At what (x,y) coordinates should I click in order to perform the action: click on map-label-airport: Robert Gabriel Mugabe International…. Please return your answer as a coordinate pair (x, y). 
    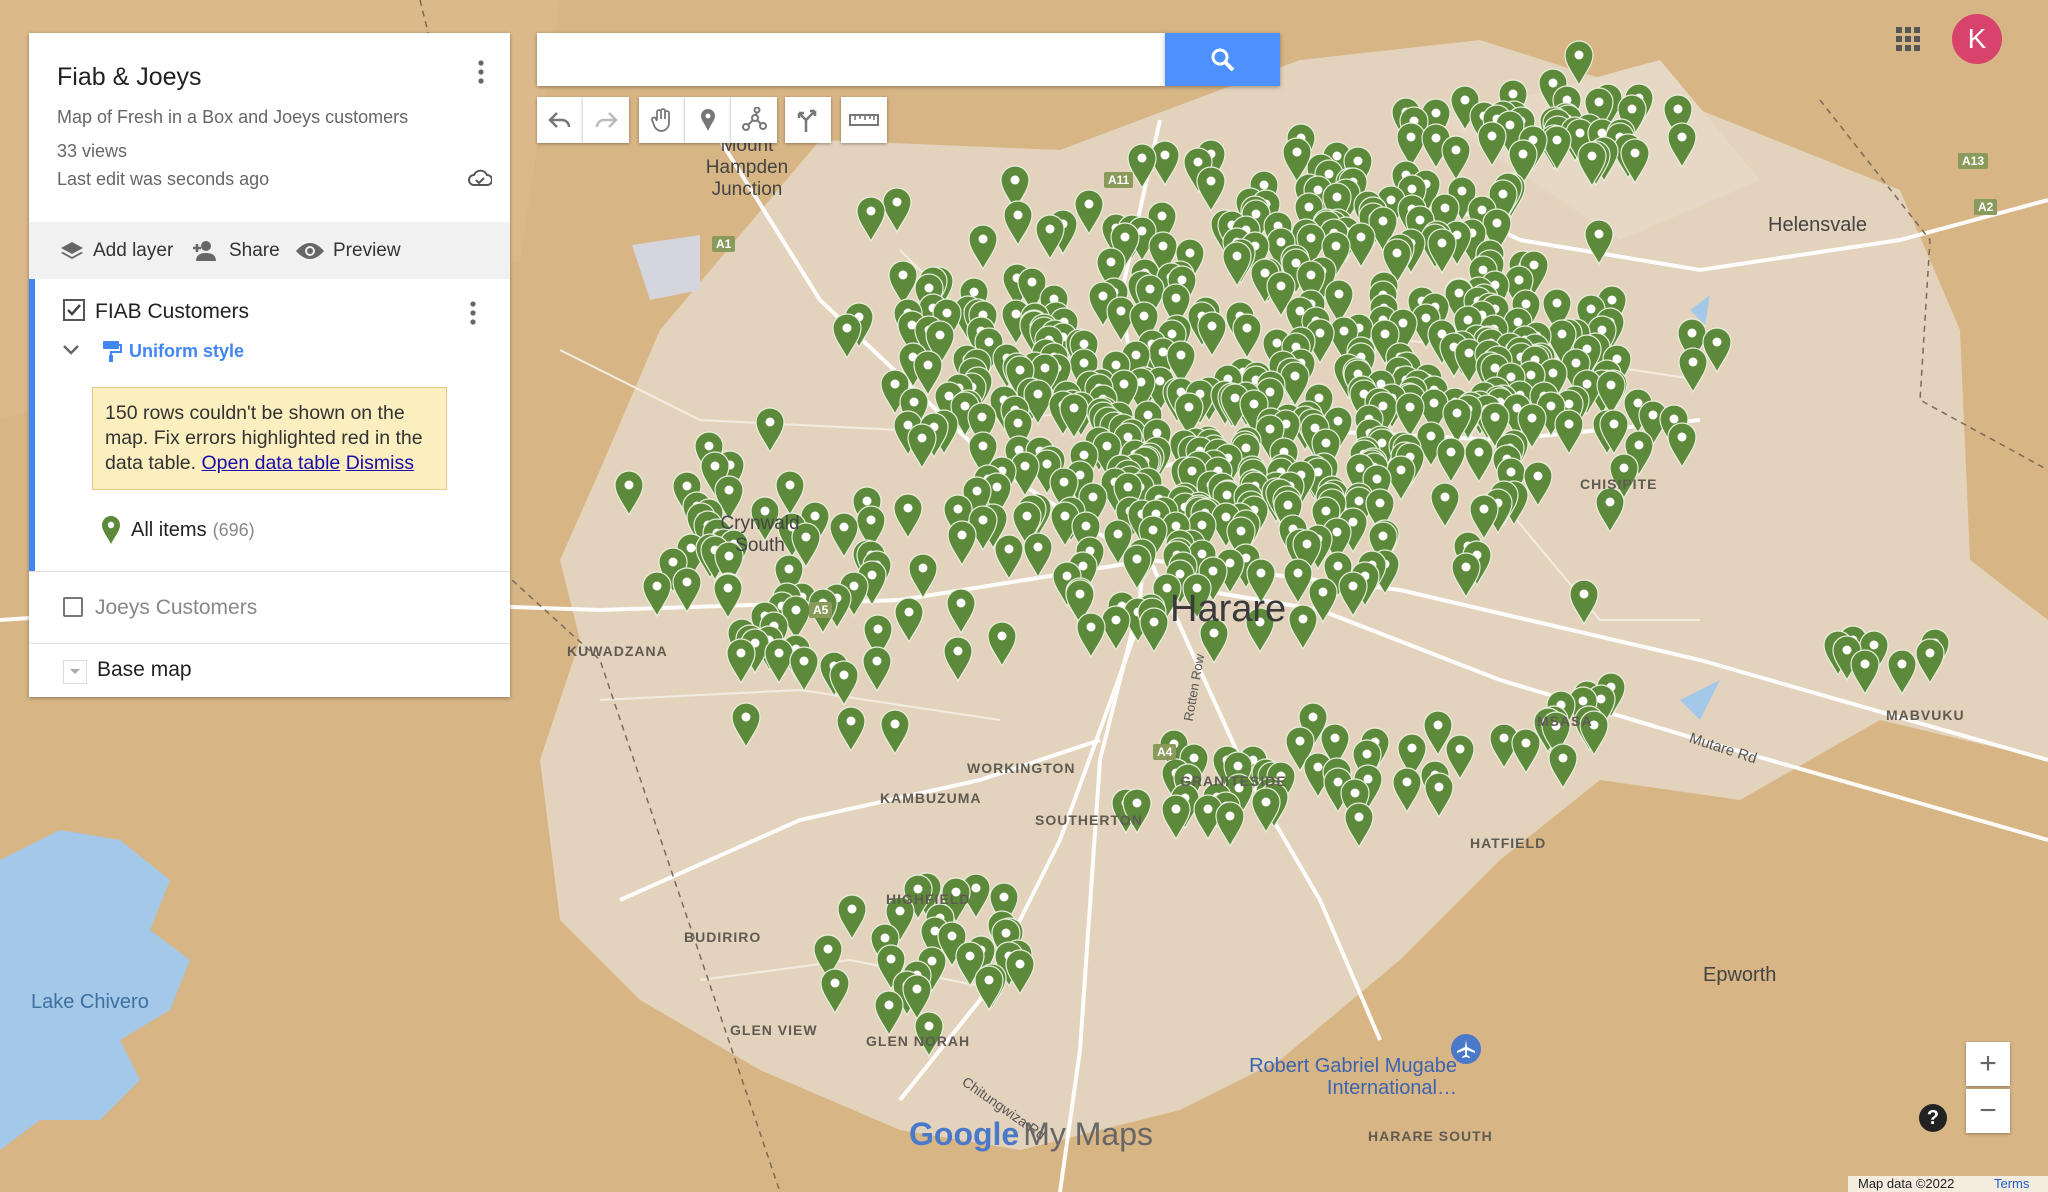
    Looking at the image, I should click on (1353, 1077).